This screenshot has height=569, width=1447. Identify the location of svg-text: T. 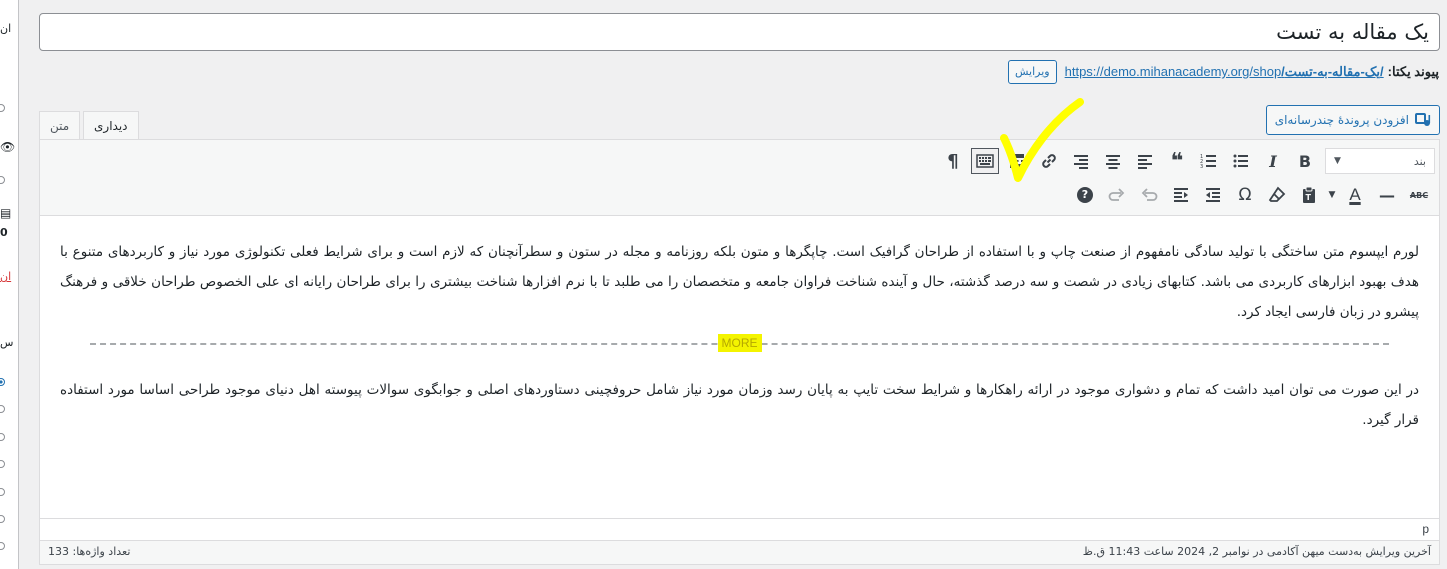
(1309, 197).